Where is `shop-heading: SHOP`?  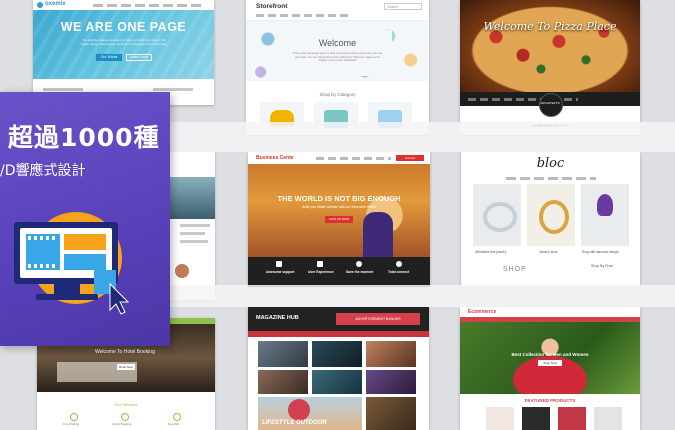 shop-heading: SHOP is located at coordinates (515, 269).